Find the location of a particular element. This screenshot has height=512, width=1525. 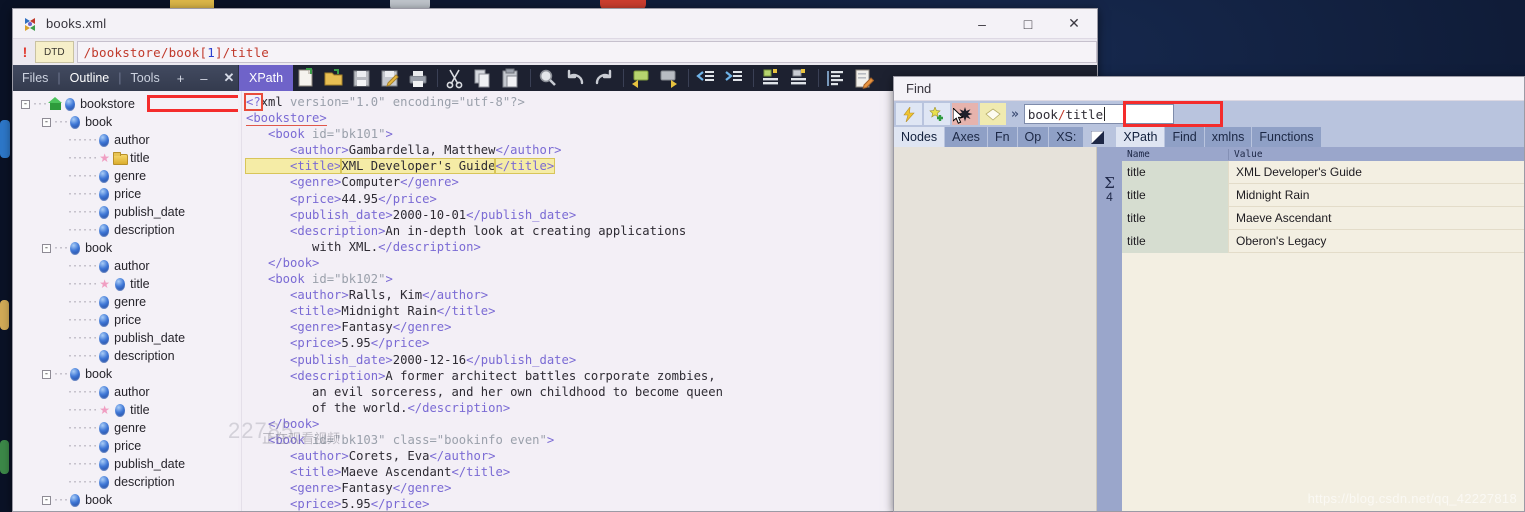

table-row: title XML Developer's Guide is located at coordinates (1323, 172).